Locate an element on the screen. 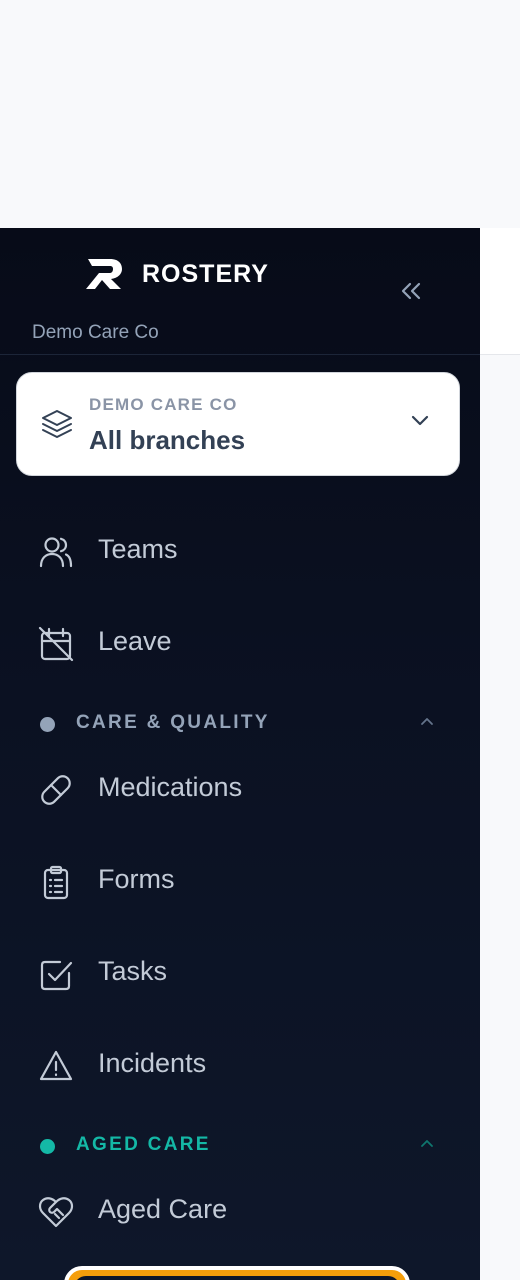  nav-item-aged-care: Aged Care is located at coordinates (240, 1210).